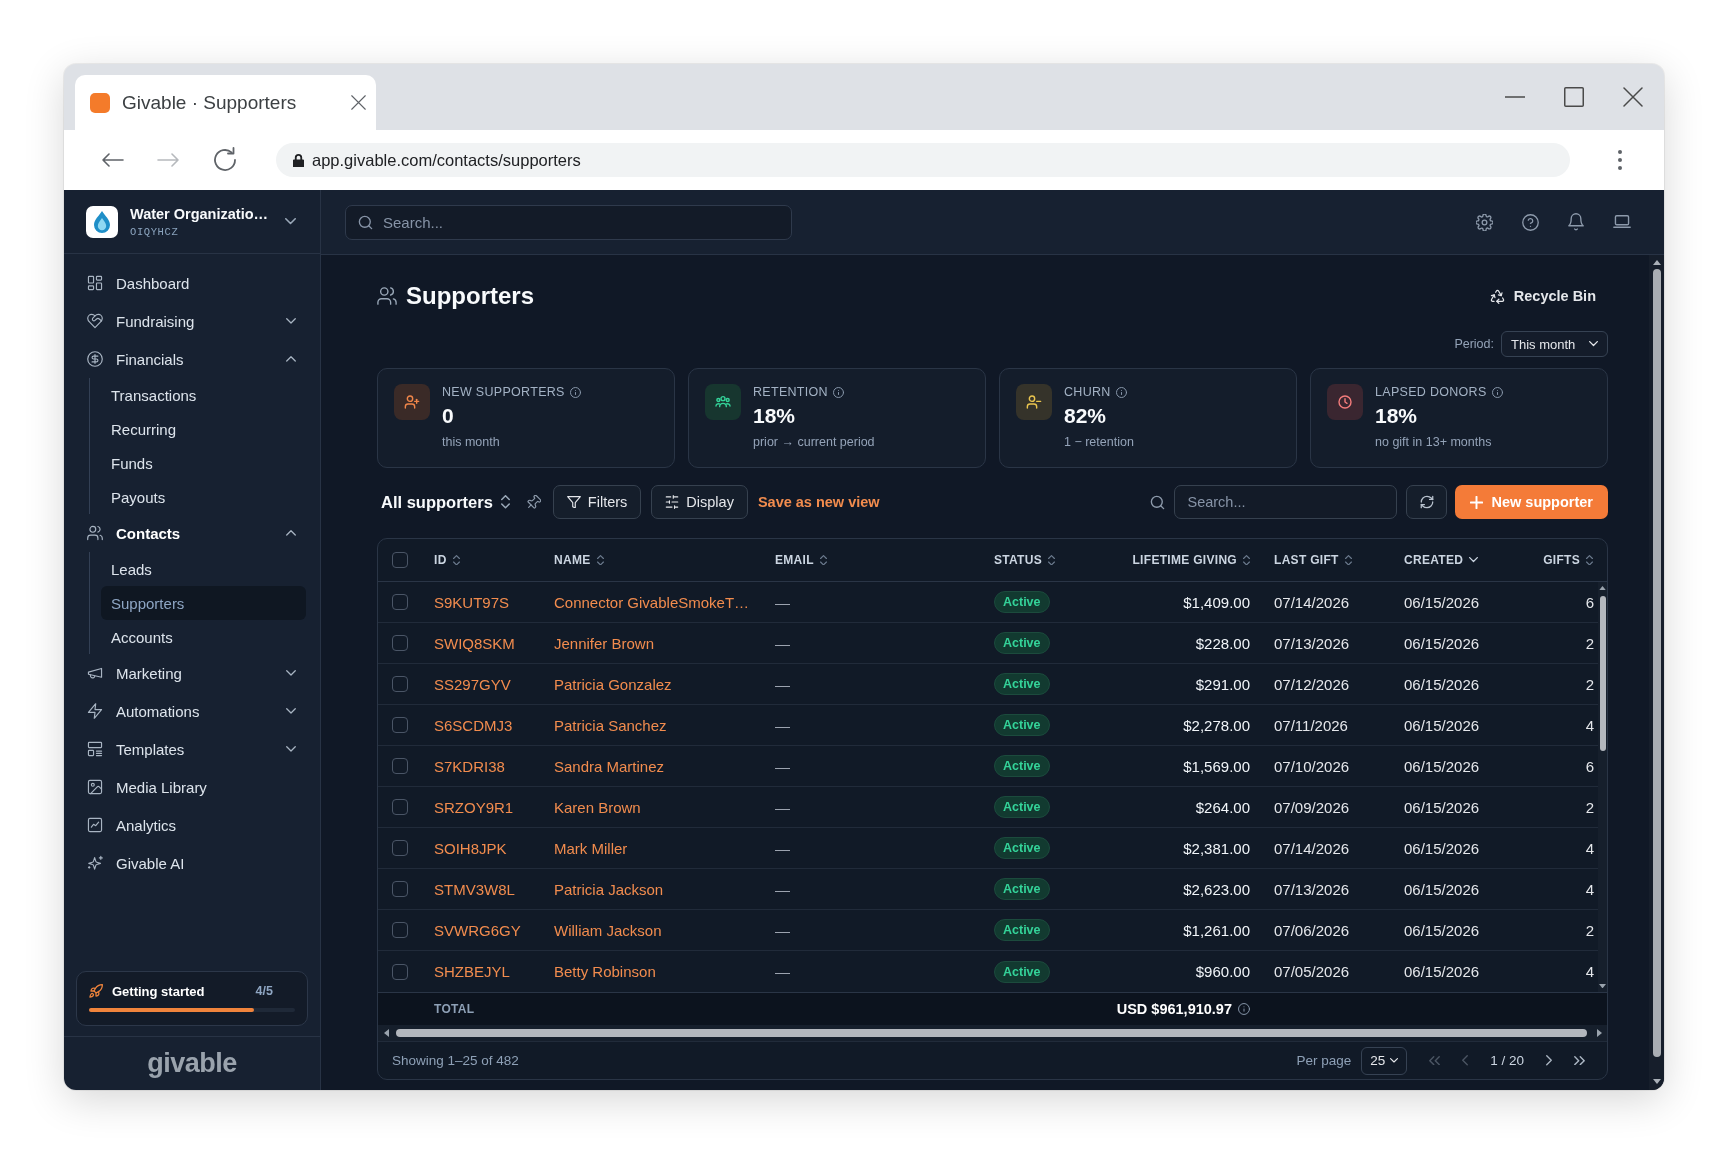 Image resolution: width=1728 pixels, height=1154 pixels. I want to click on nav-item: Templates, so click(192, 749).